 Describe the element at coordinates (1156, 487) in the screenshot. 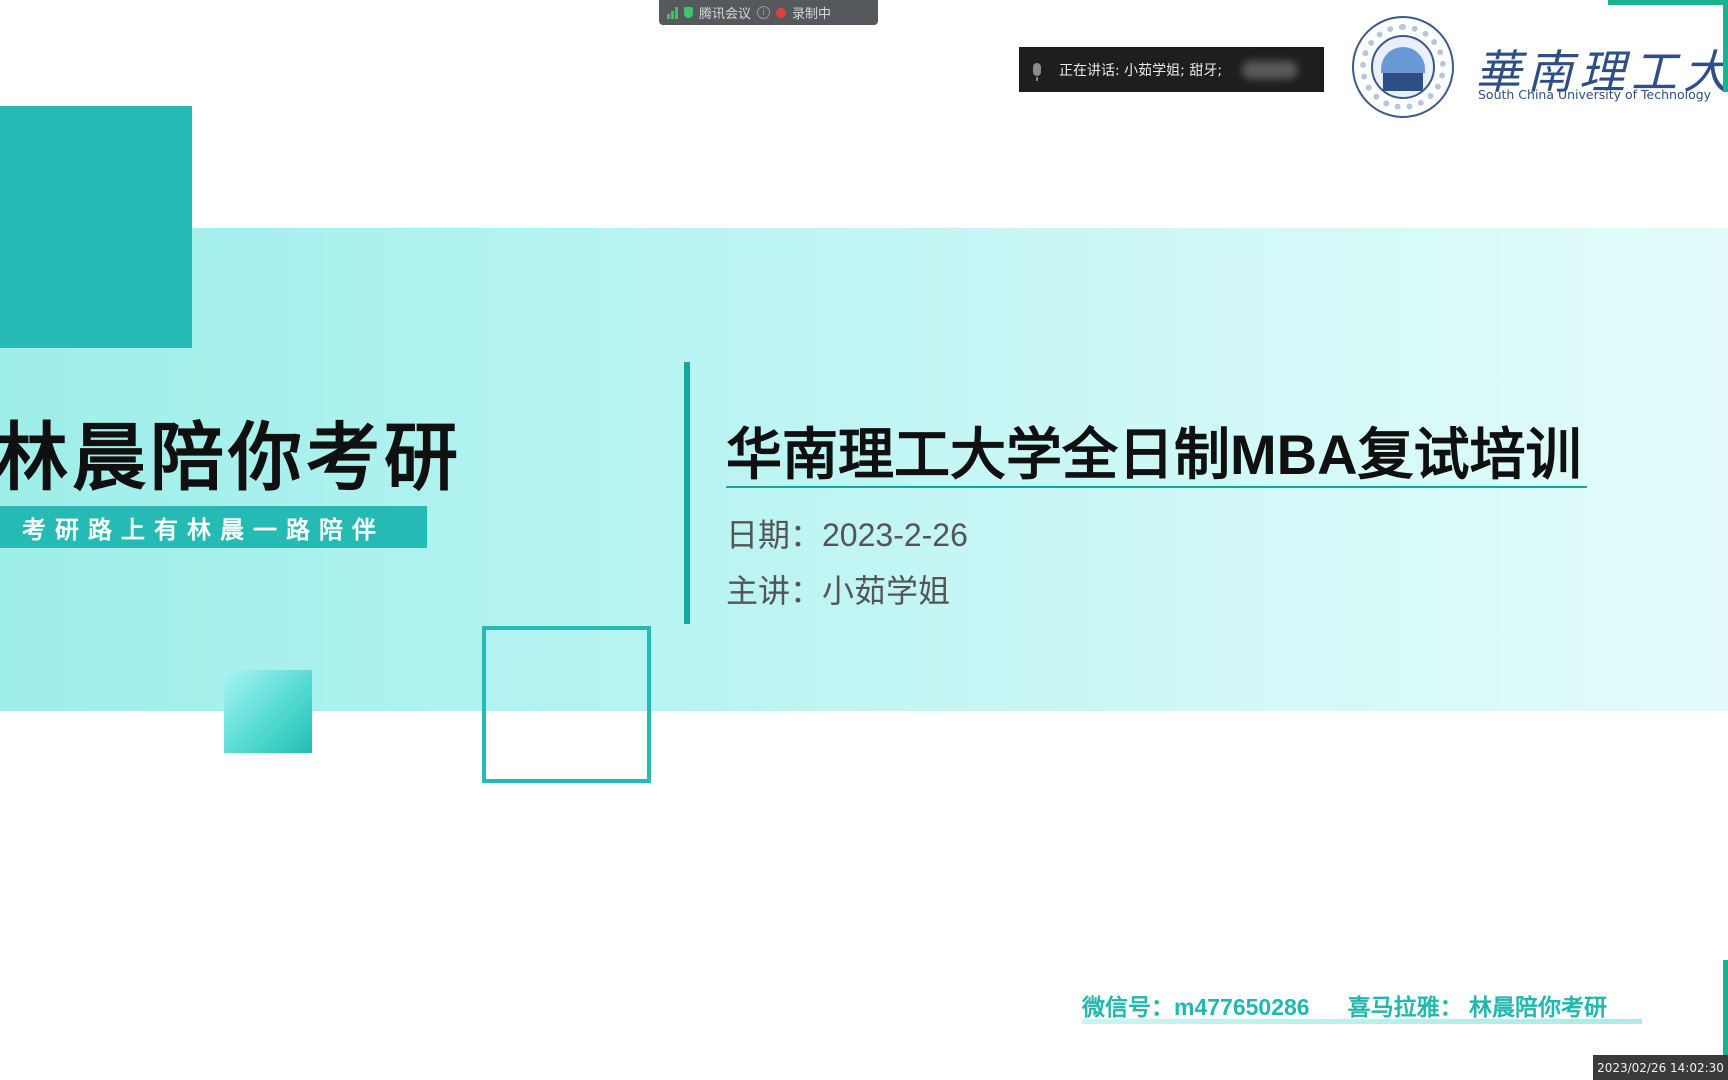

I see `title-underline` at that location.